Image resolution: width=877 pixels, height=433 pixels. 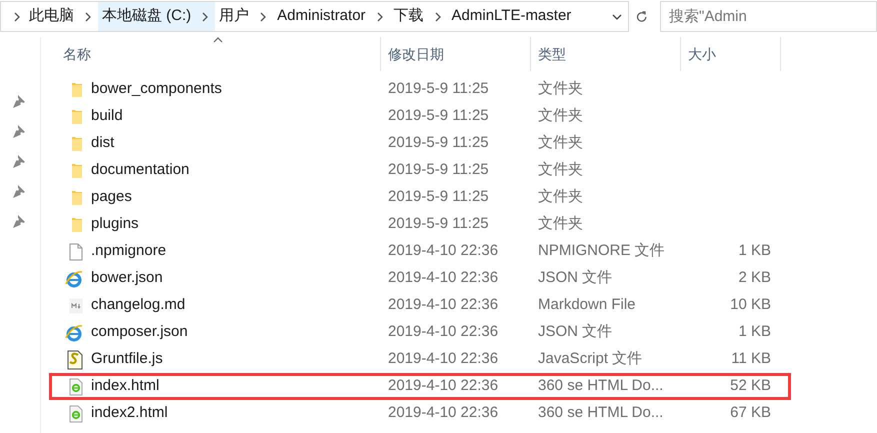 What do you see at coordinates (127, 359) in the screenshot?
I see `file-name: Gruntfile.js` at bounding box center [127, 359].